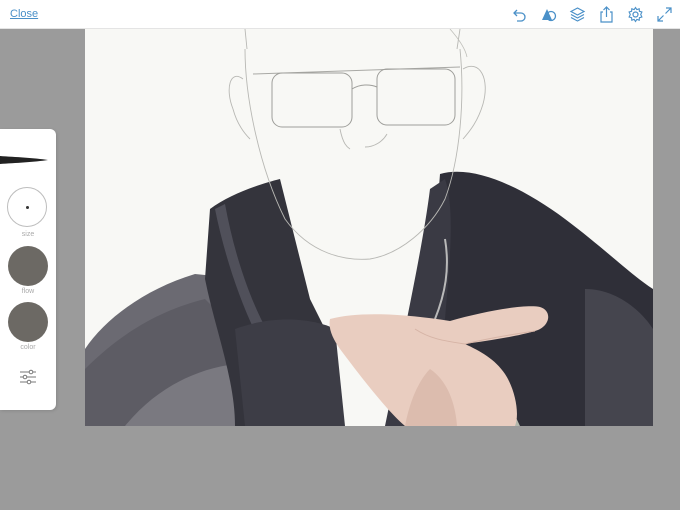  What do you see at coordinates (577, 14) in the screenshot?
I see `layers-icon` at bounding box center [577, 14].